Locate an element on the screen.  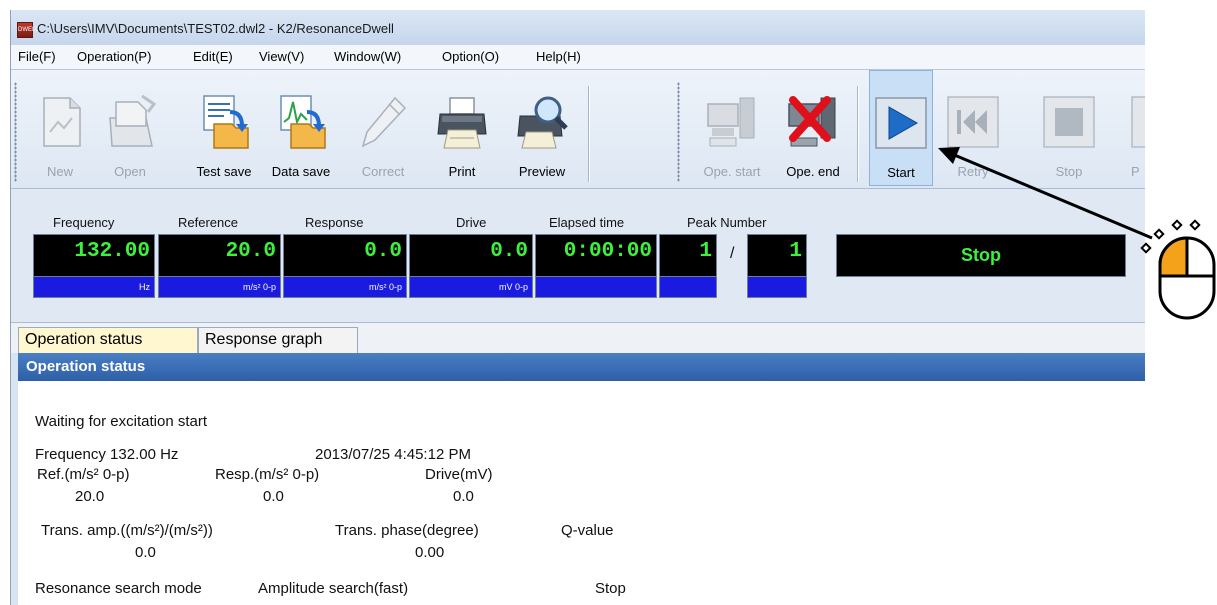
mouse-left-click-icon is located at coordinates (1187, 278).